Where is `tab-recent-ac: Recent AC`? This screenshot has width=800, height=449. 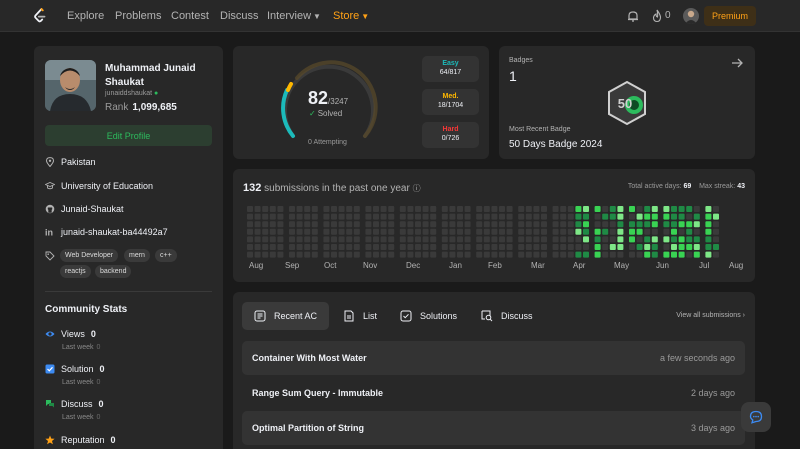 tab-recent-ac: Recent AC is located at coordinates (286, 316).